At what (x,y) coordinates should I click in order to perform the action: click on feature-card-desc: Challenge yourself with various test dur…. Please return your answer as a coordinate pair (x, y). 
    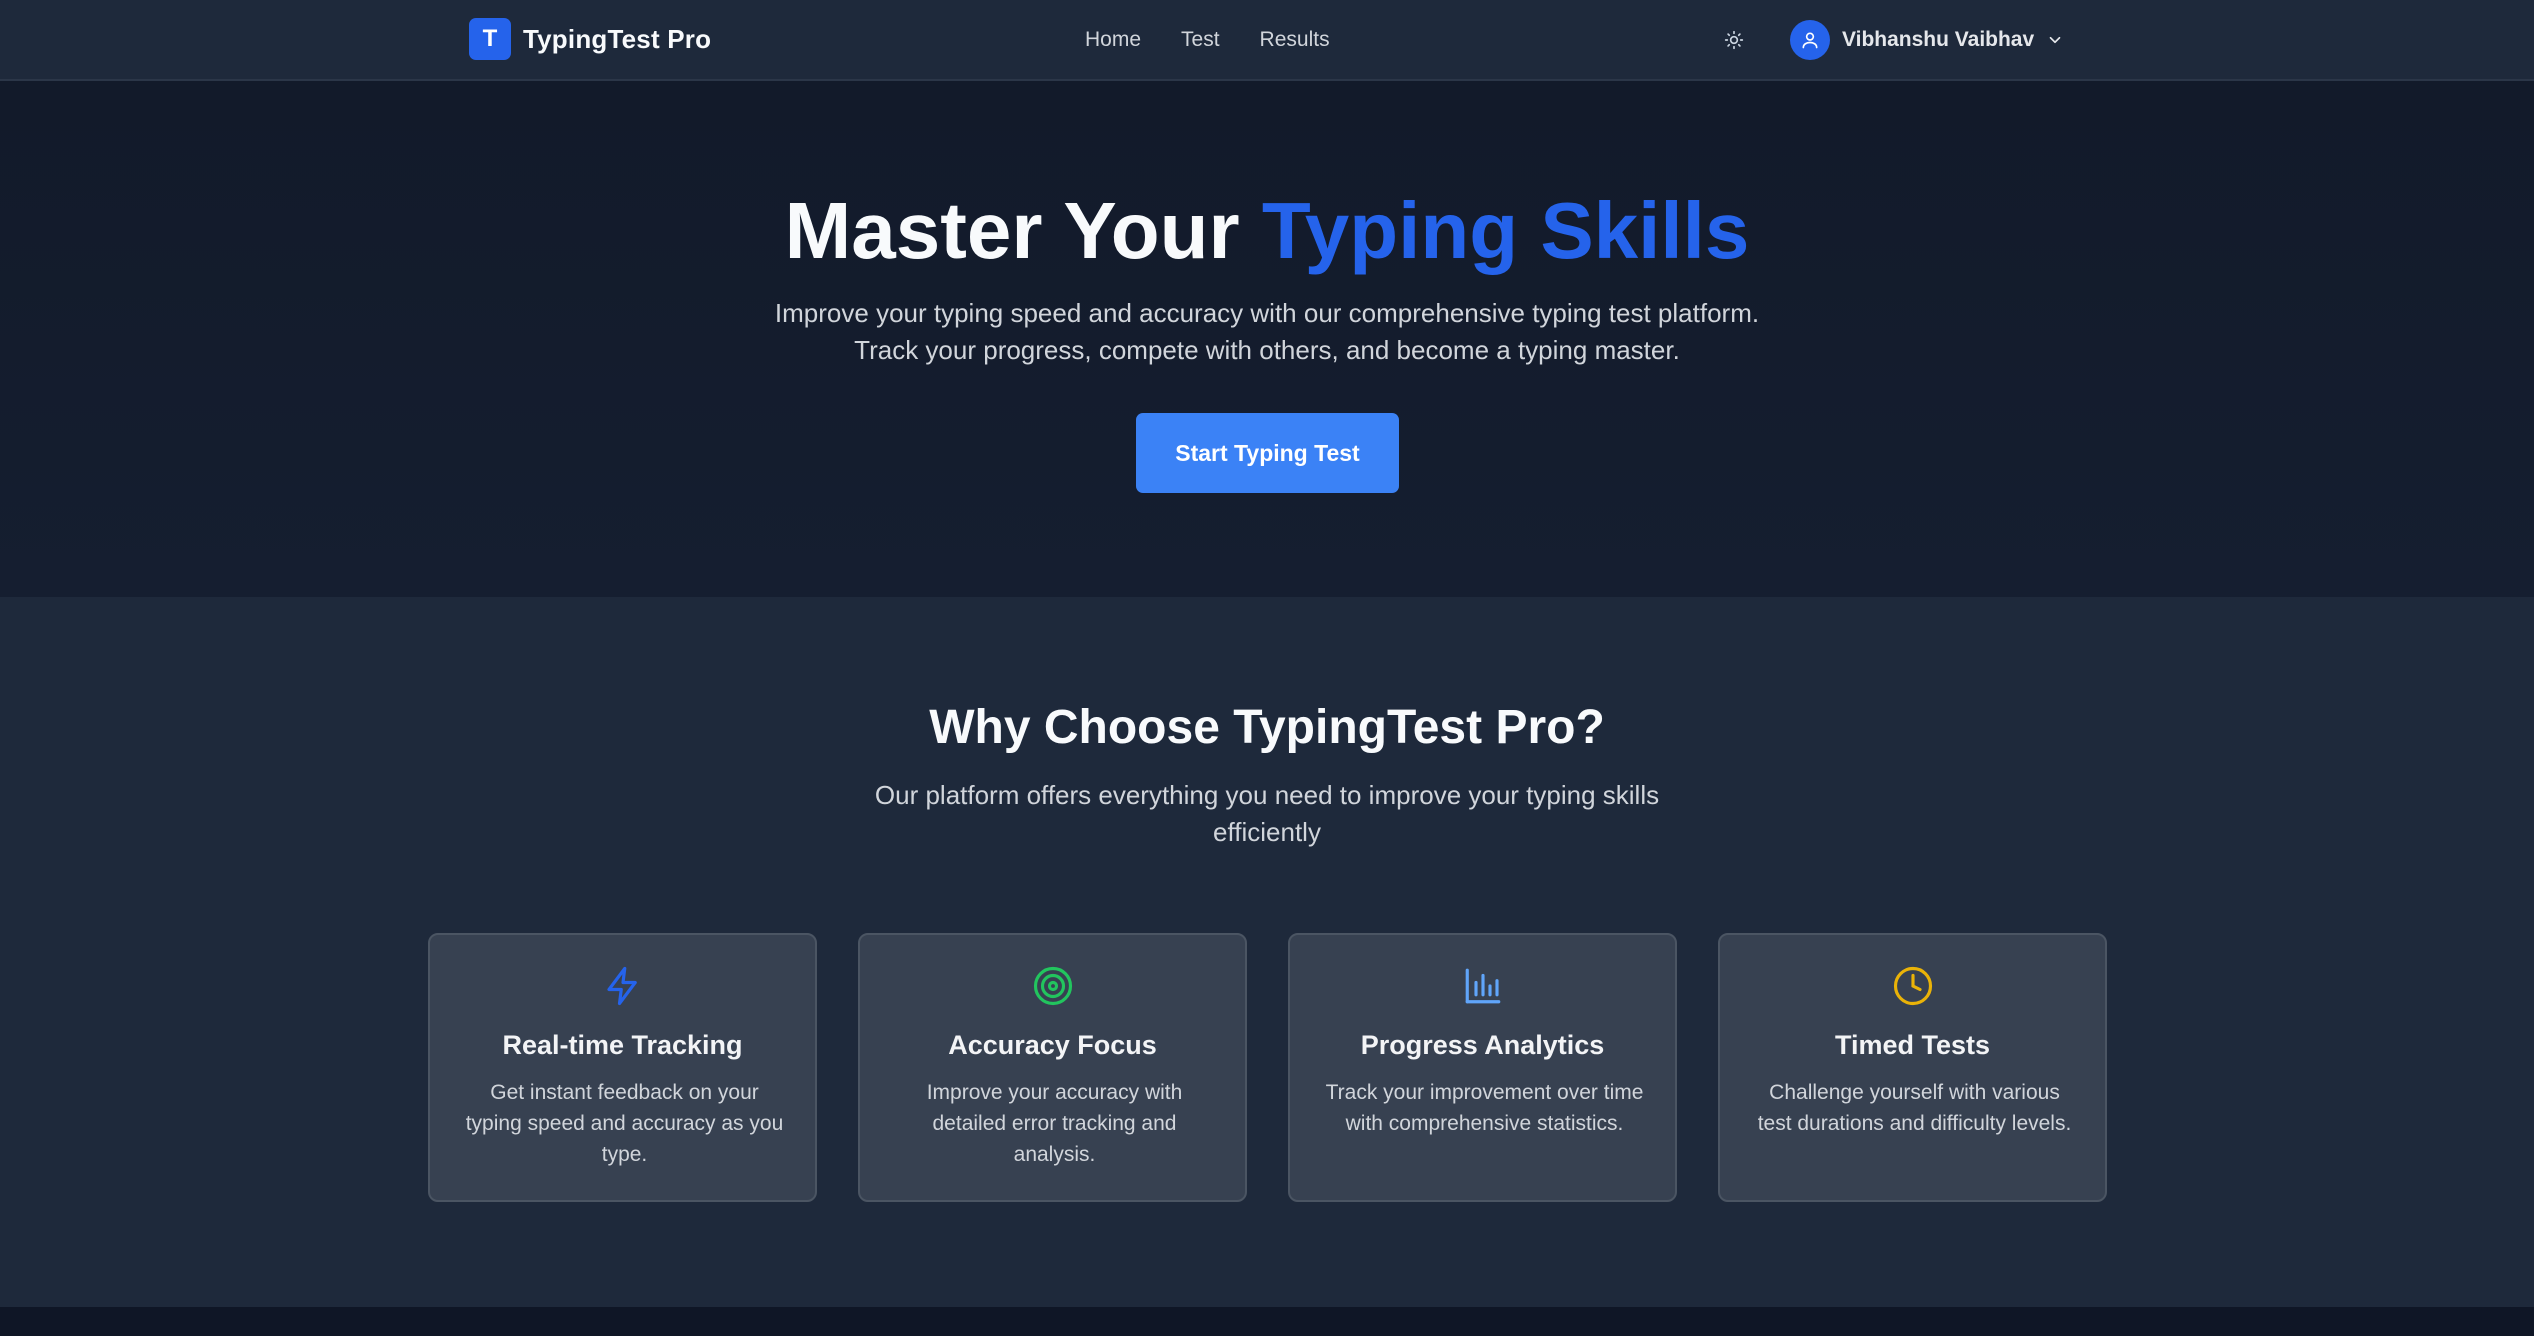
    Looking at the image, I should click on (1914, 1108).